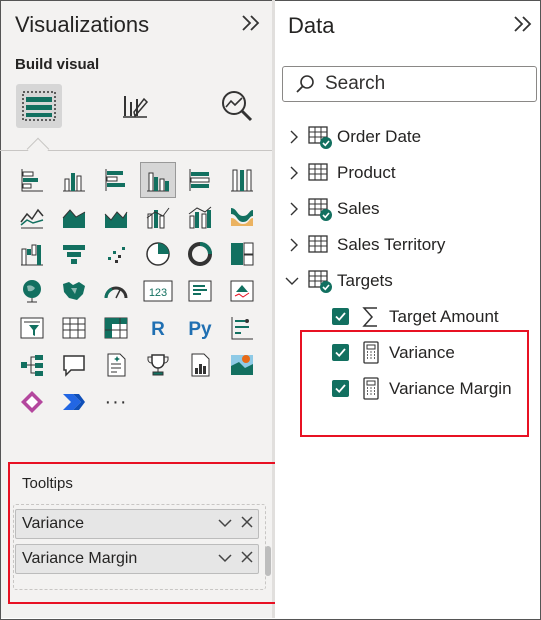 This screenshot has height=620, width=541. I want to click on funnel-chart-icon, so click(74, 254).